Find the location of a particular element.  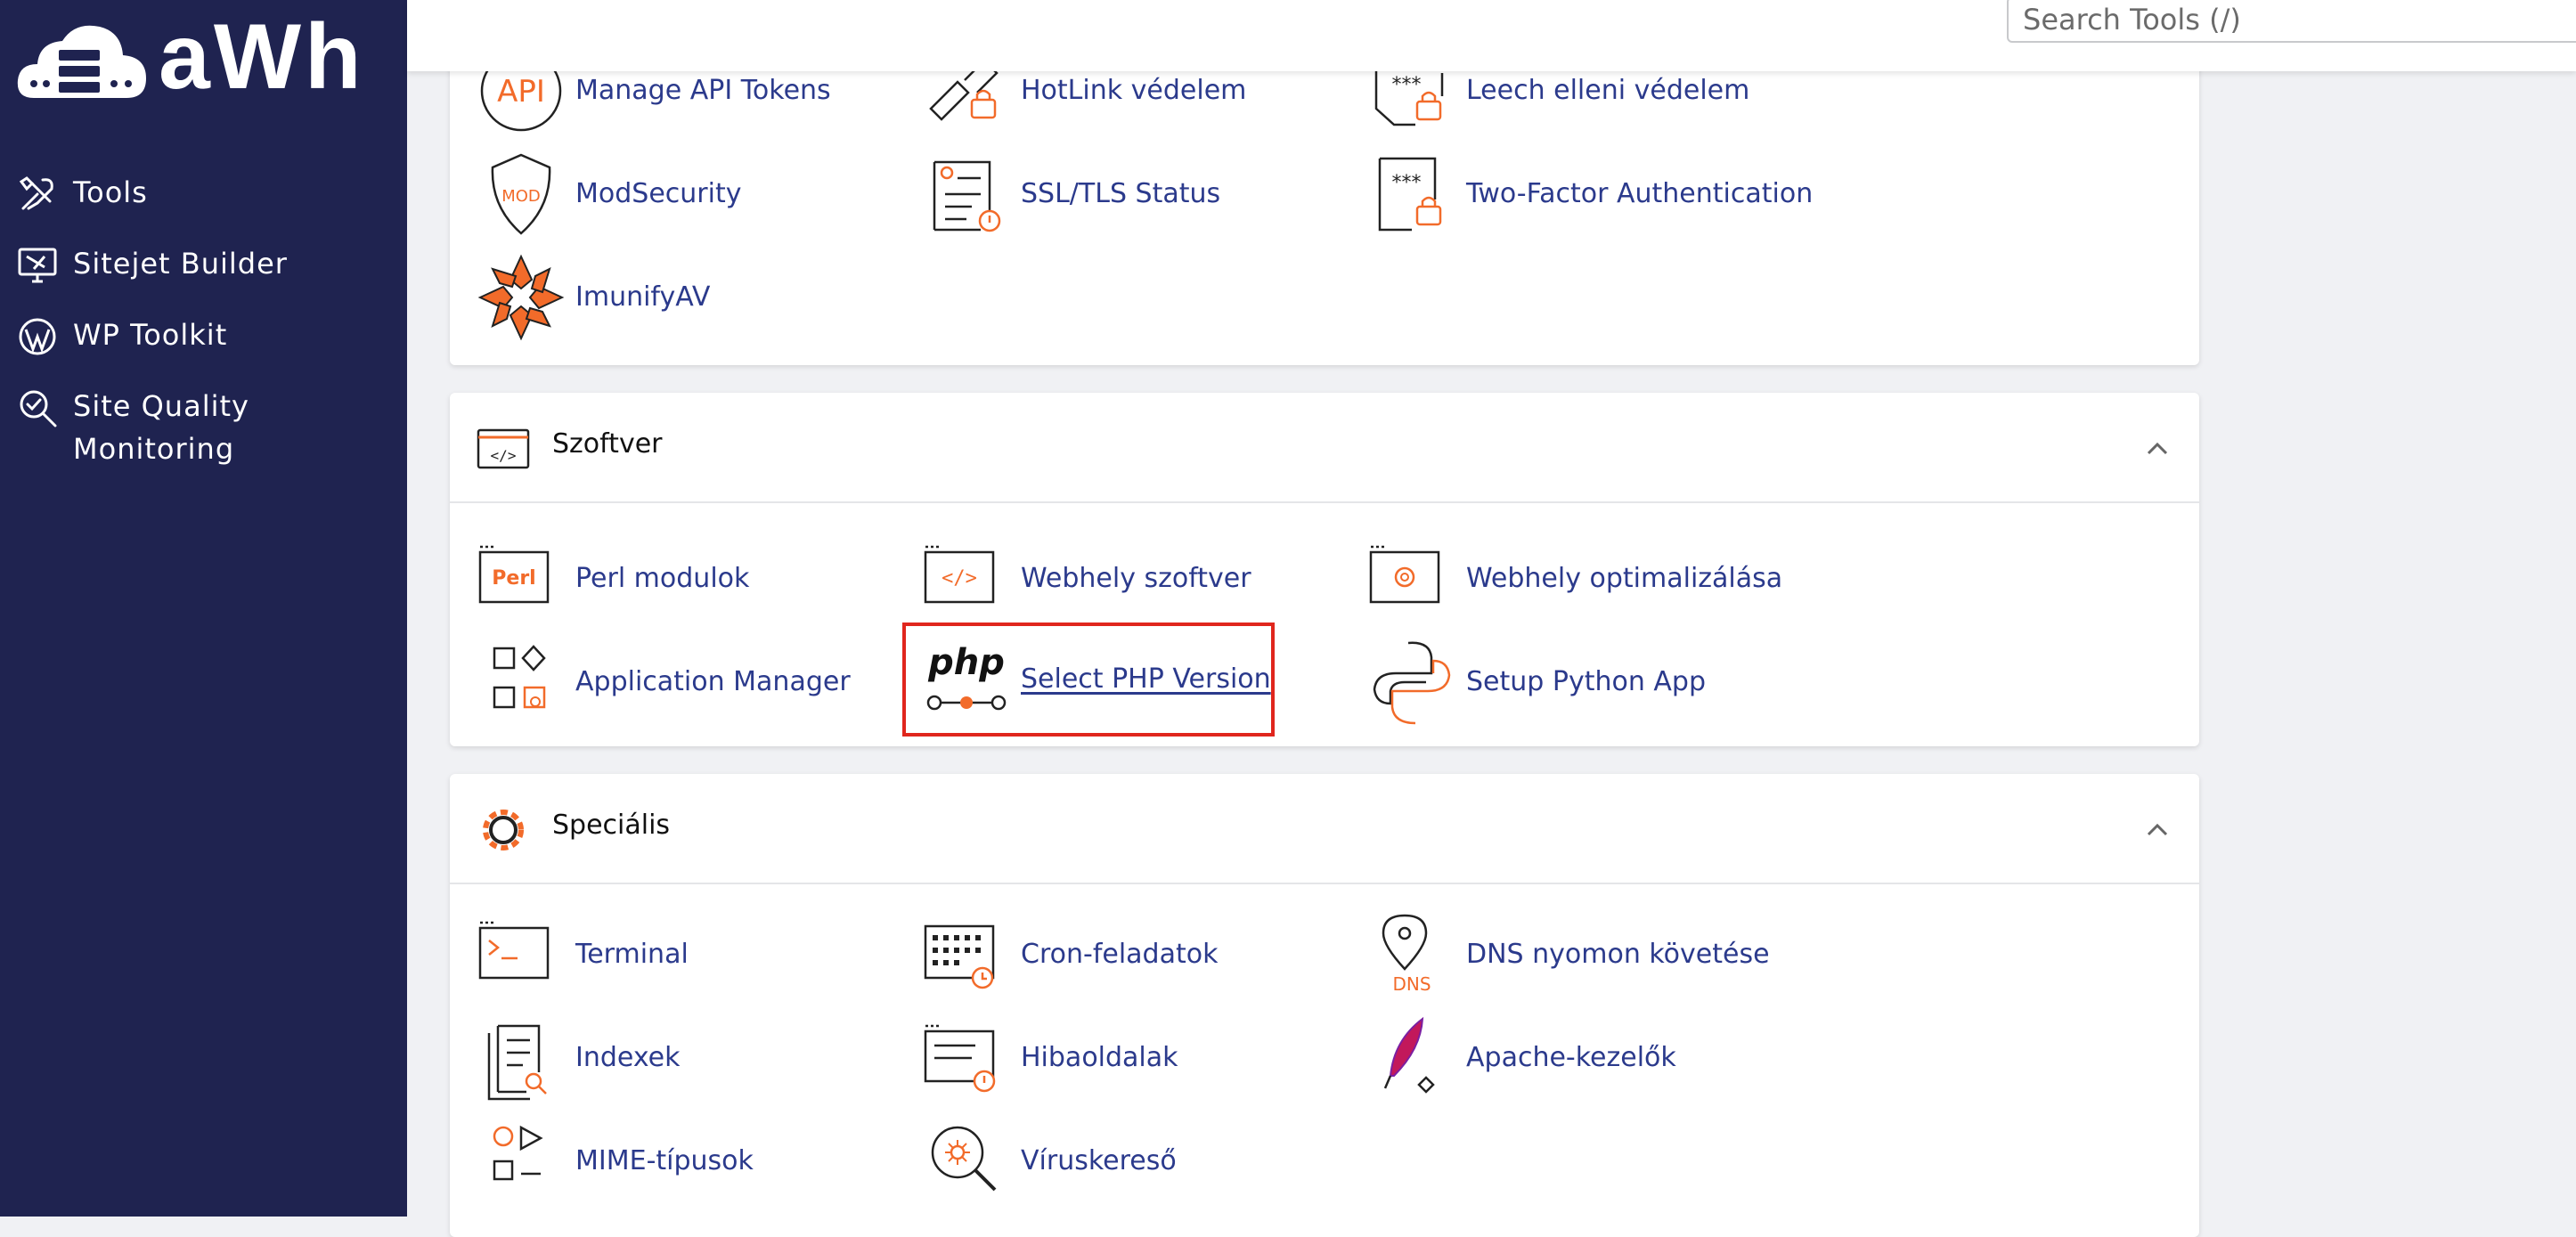

dns-icon: DNS is located at coordinates (1407, 955).